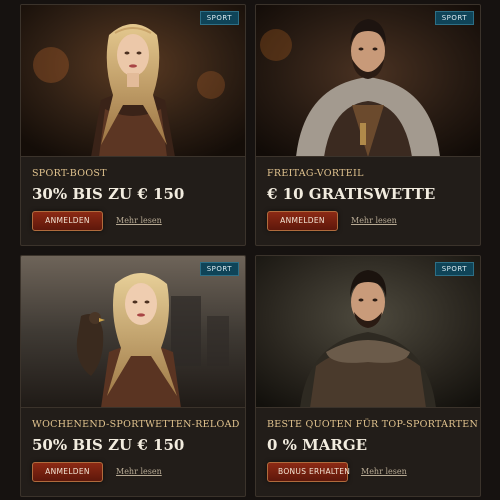 This screenshot has width=500, height=500. Describe the element at coordinates (108, 194) in the screenshot. I see `promo-headline: 30% BIS ZU € 150` at that location.